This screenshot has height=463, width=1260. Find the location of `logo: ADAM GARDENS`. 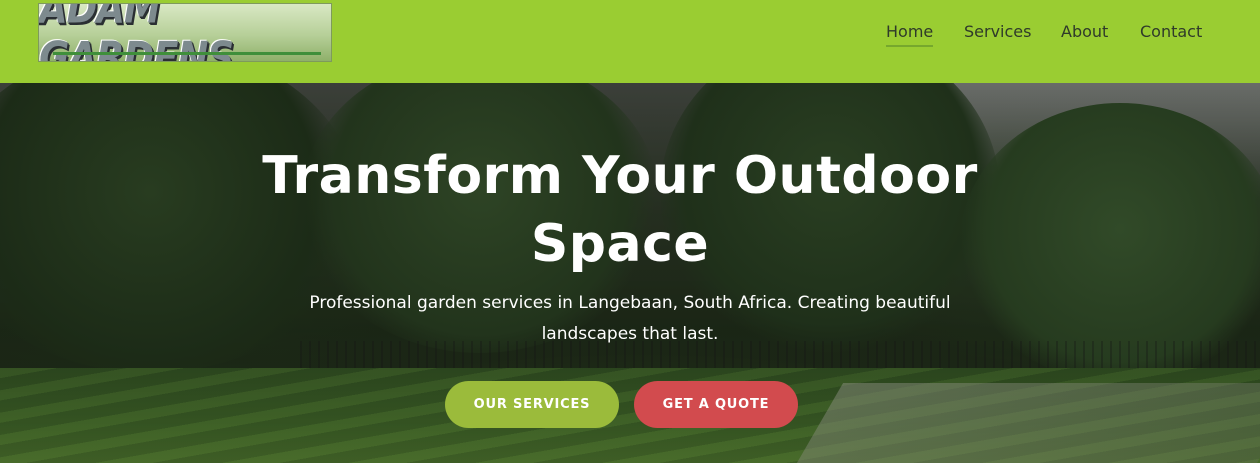

logo: ADAM GARDENS is located at coordinates (185, 32).